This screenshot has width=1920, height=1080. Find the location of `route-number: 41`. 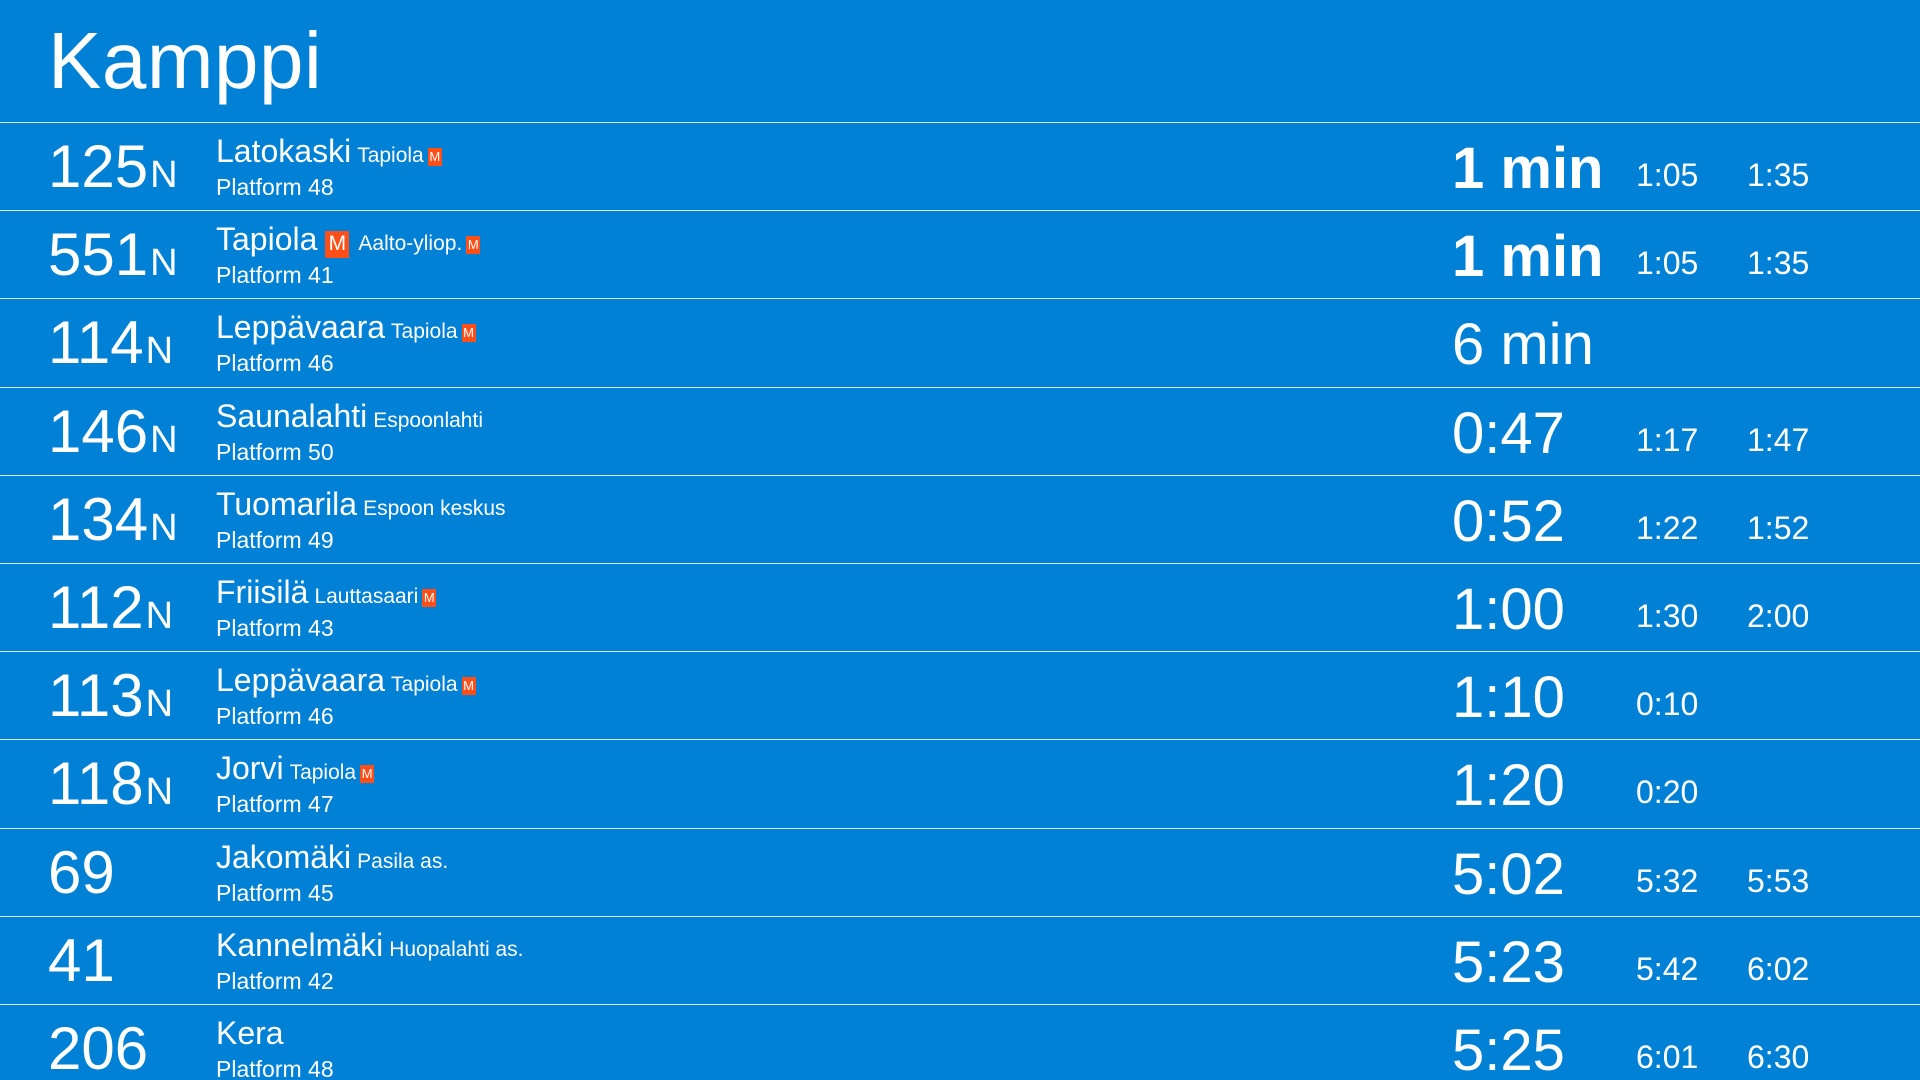

route-number: 41 is located at coordinates (81, 960).